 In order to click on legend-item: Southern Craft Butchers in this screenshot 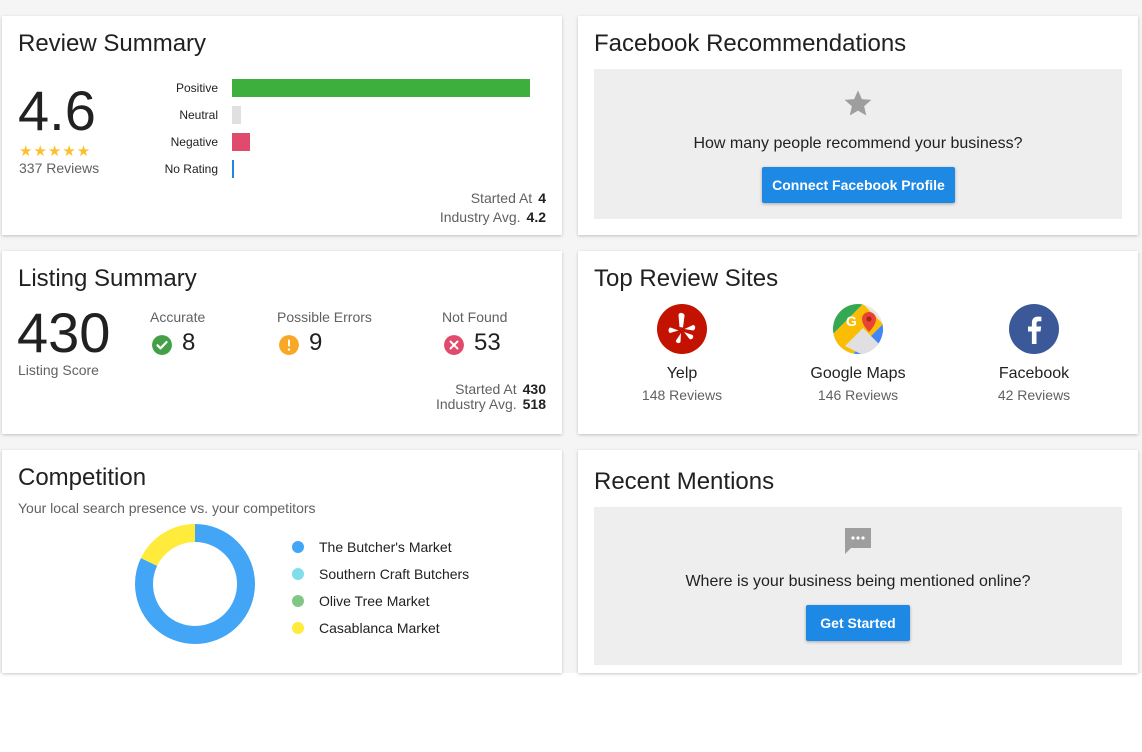, I will do `click(380, 574)`.